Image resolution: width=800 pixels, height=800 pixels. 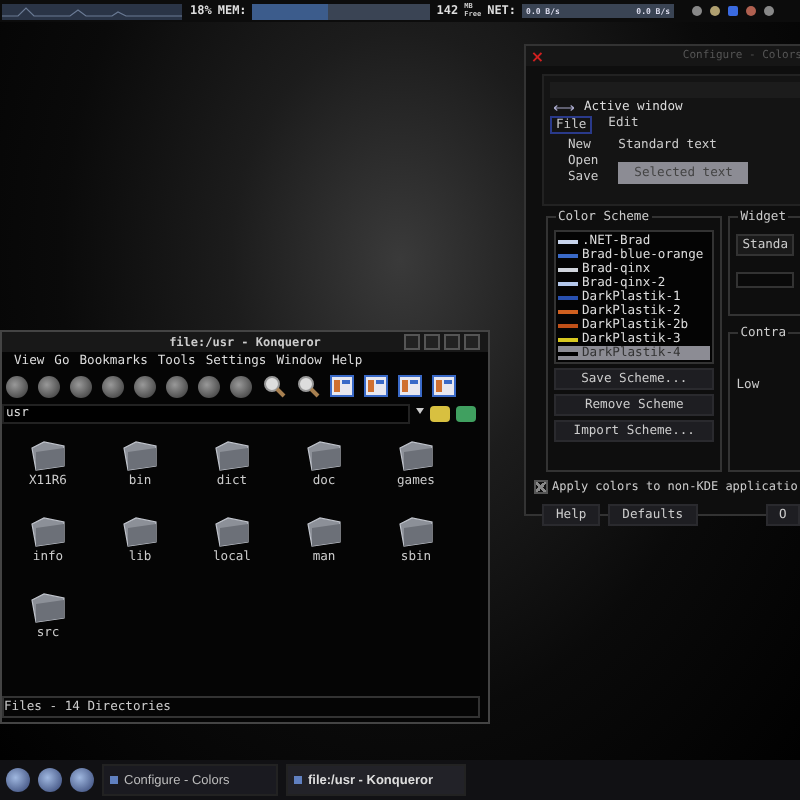 I want to click on arrows-icon, so click(x=564, y=107).